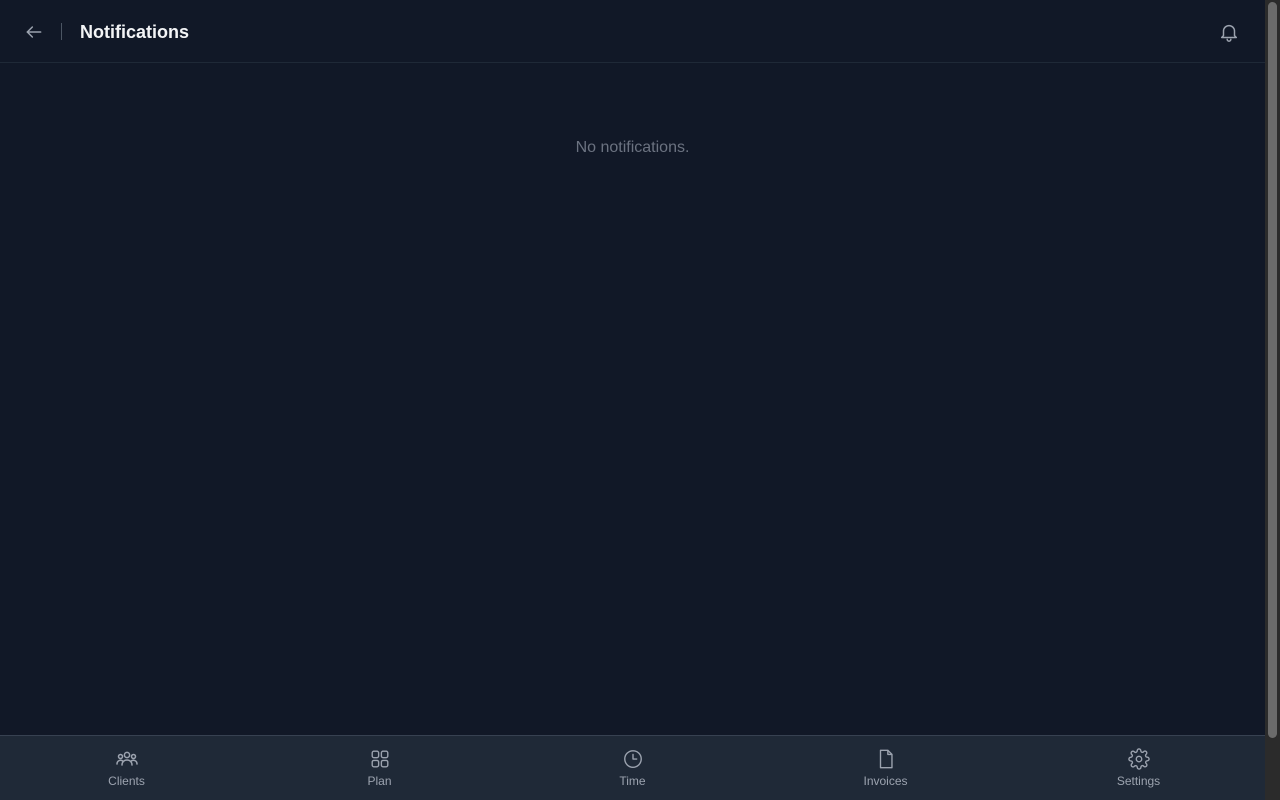 The height and width of the screenshot is (800, 1280). Describe the element at coordinates (380, 759) in the screenshot. I see `grid-icon` at that location.